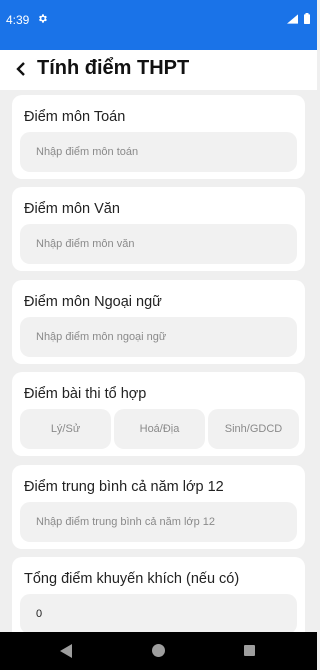 This screenshot has height=670, width=320. Describe the element at coordinates (158, 337) in the screenshot. I see `input-ngoai-ngu: Nhập điểm môn ngoại ngữ` at that location.